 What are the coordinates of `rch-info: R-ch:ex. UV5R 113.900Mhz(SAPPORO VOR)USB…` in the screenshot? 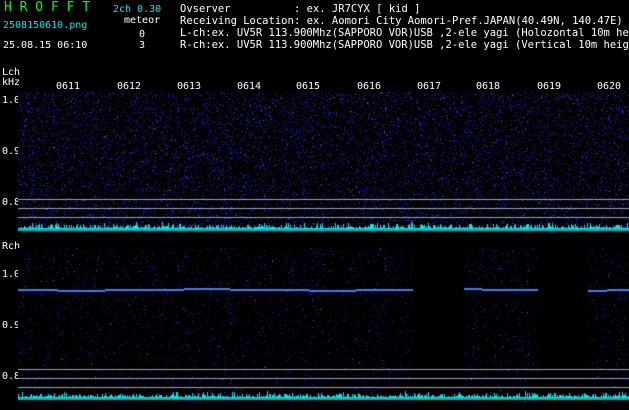 It's located at (404, 45).